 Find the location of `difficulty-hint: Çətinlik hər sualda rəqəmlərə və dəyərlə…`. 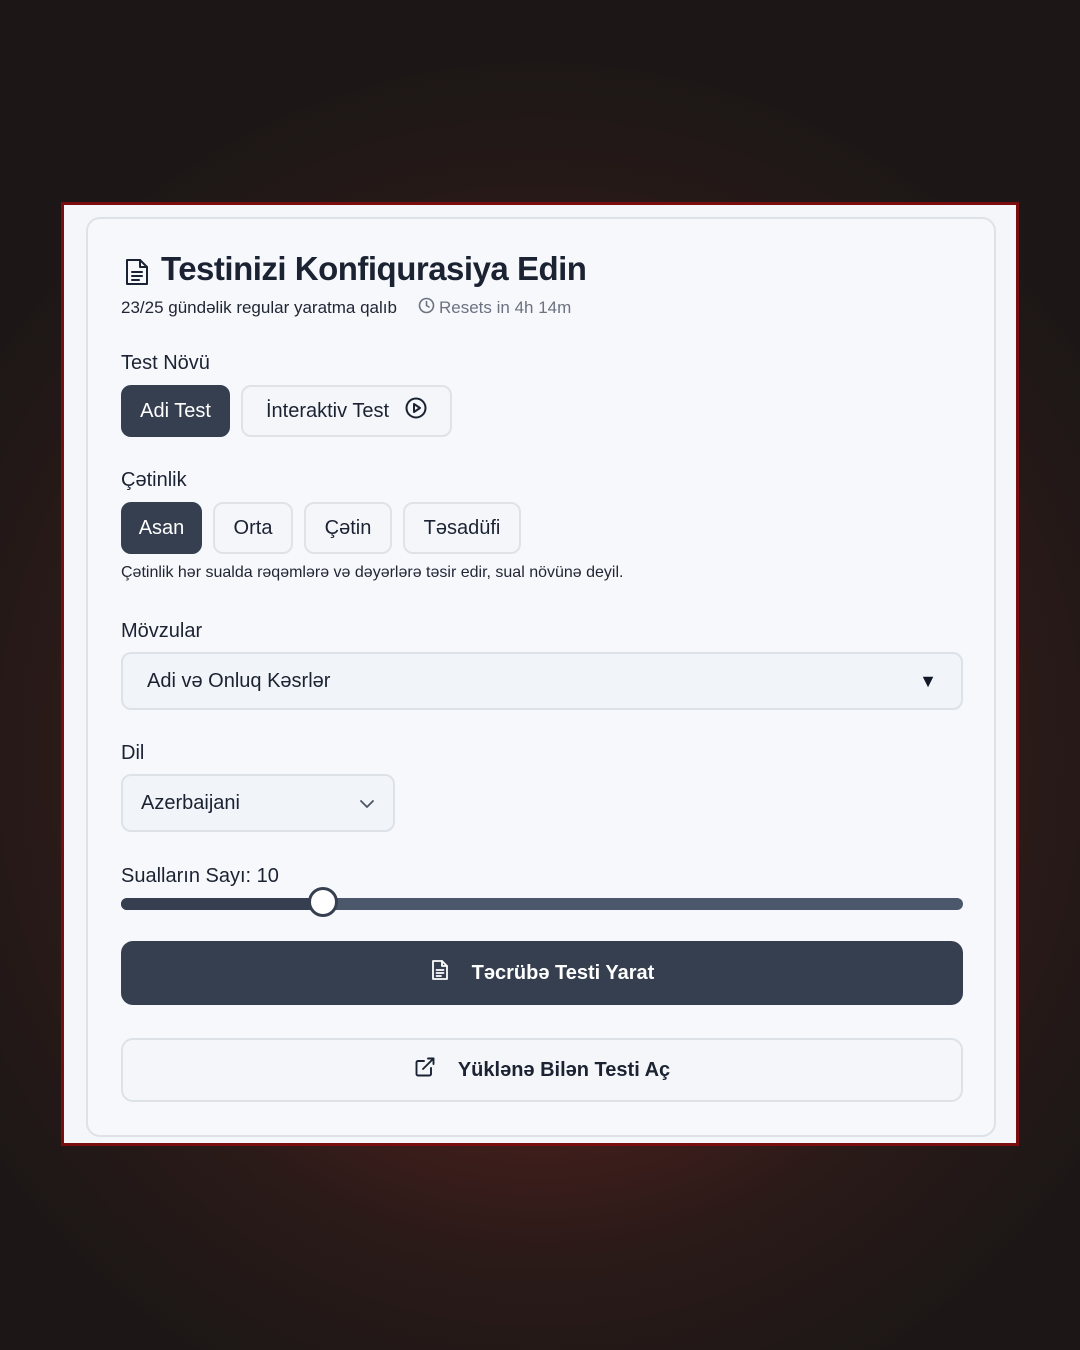

difficulty-hint: Çətinlik hər sualda rəqəmlərə və dəyərlə… is located at coordinates (372, 572).